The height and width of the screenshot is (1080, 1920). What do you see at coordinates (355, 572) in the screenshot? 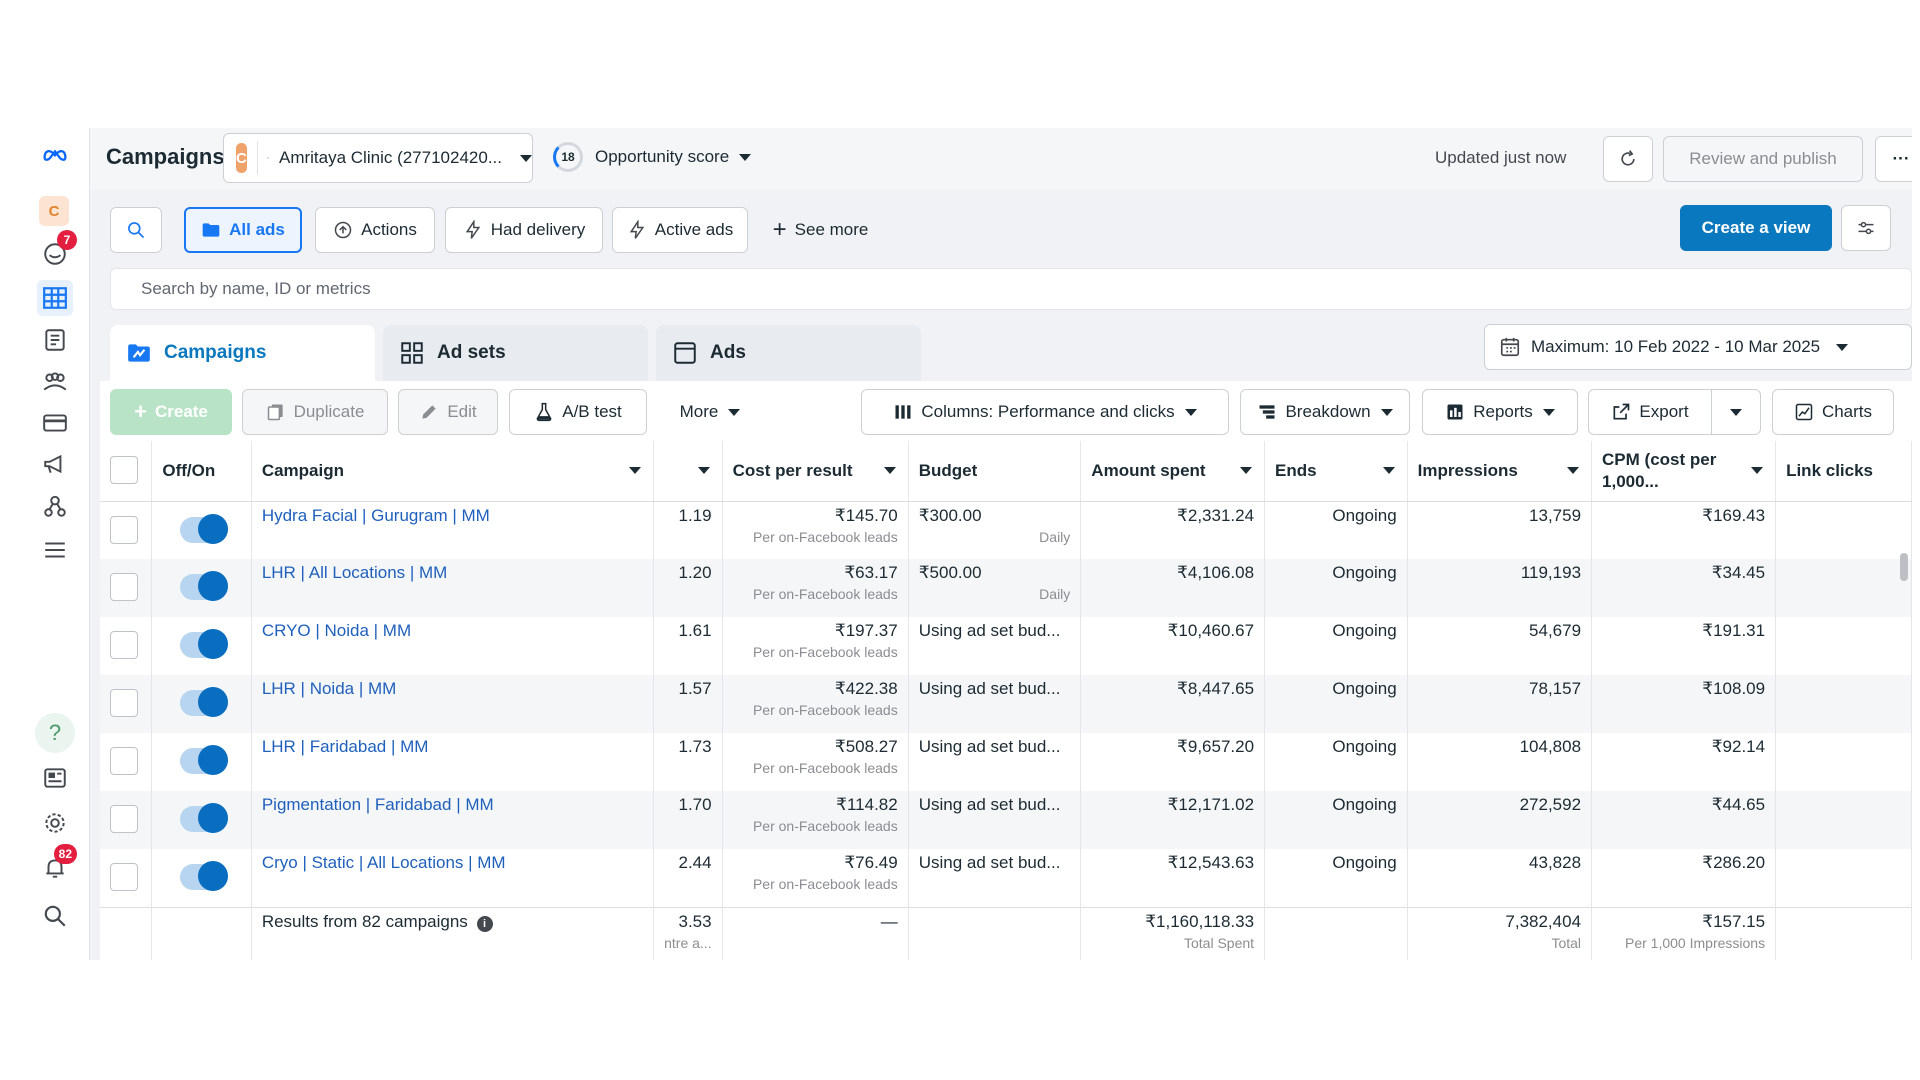
I see `campaign-name-link: LHR | All Locations | MM` at bounding box center [355, 572].